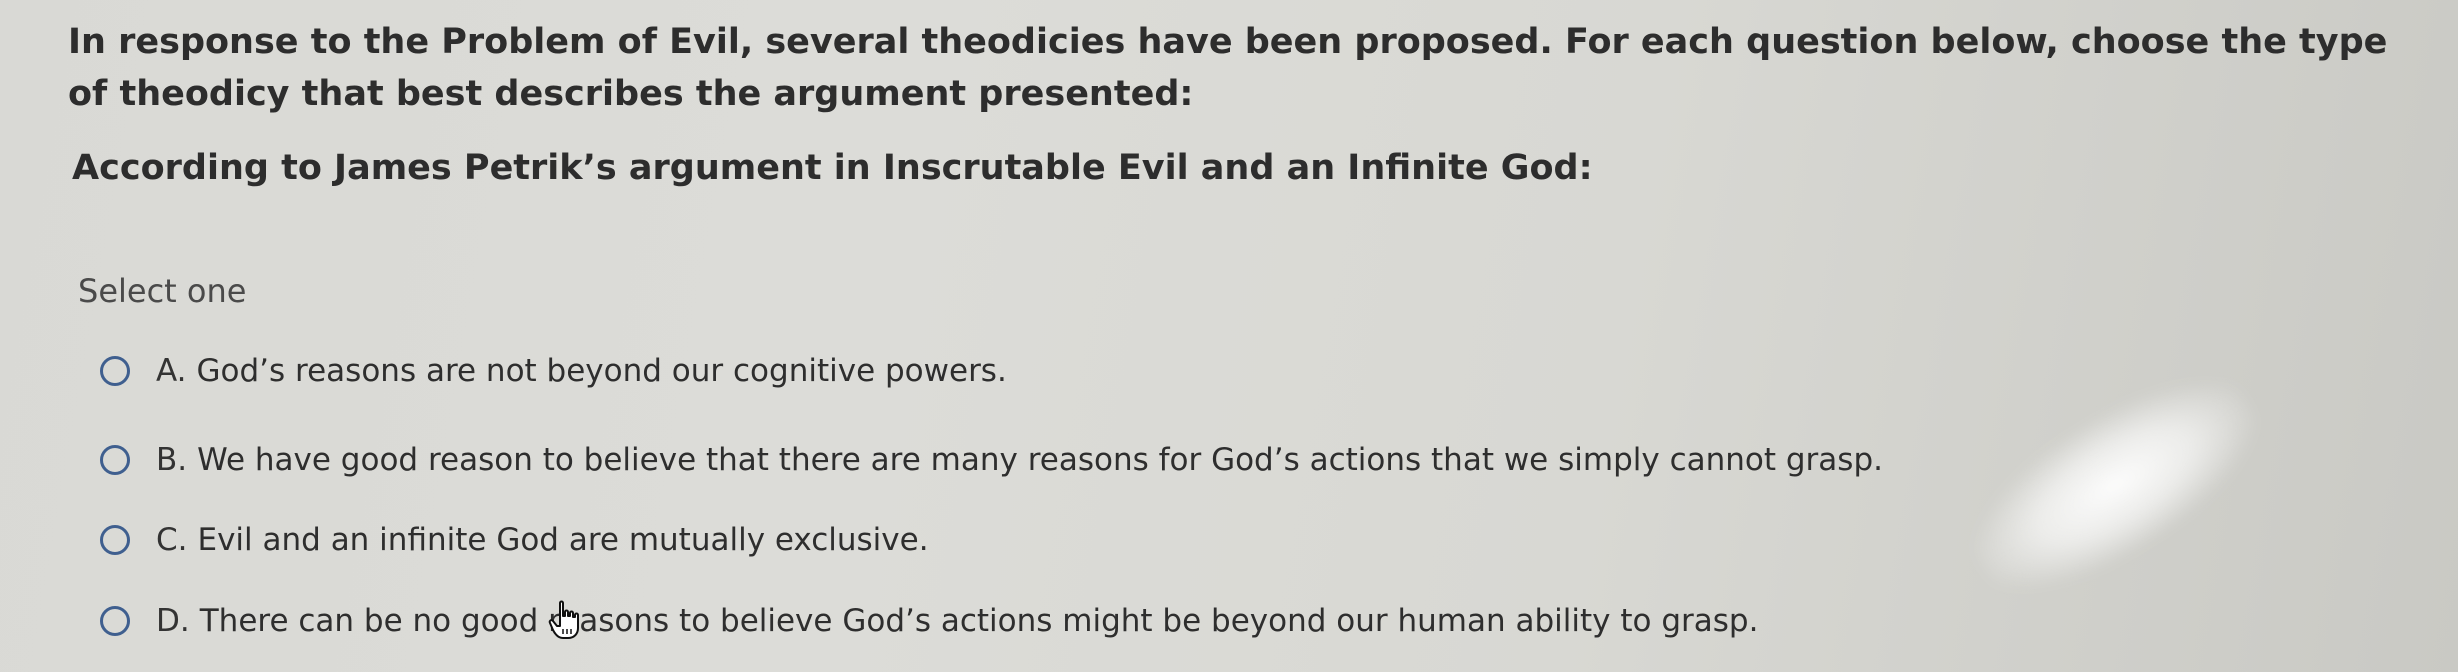  Describe the element at coordinates (171, 371) in the screenshot. I see `option-letter: A.` at that location.